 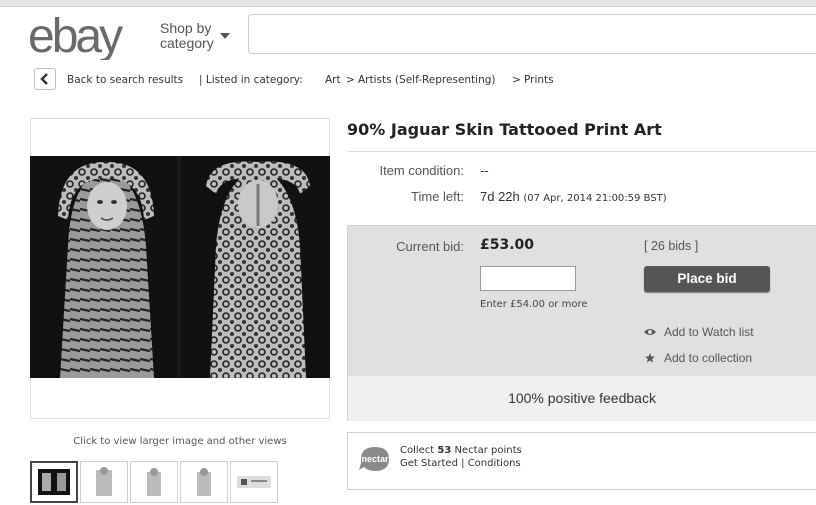 What do you see at coordinates (75, 35) in the screenshot?
I see `logo-text: ebay` at bounding box center [75, 35].